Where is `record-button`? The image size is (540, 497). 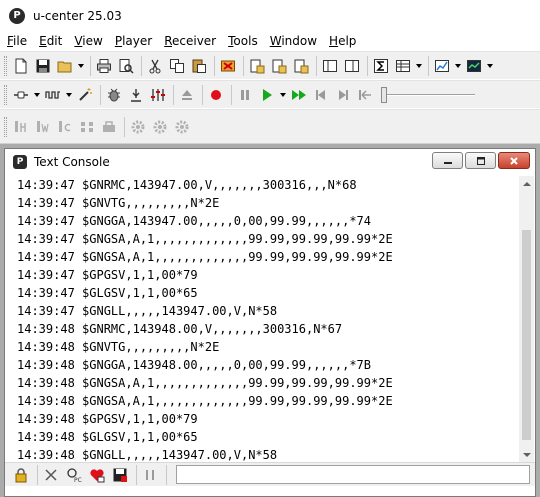 record-button is located at coordinates (216, 95).